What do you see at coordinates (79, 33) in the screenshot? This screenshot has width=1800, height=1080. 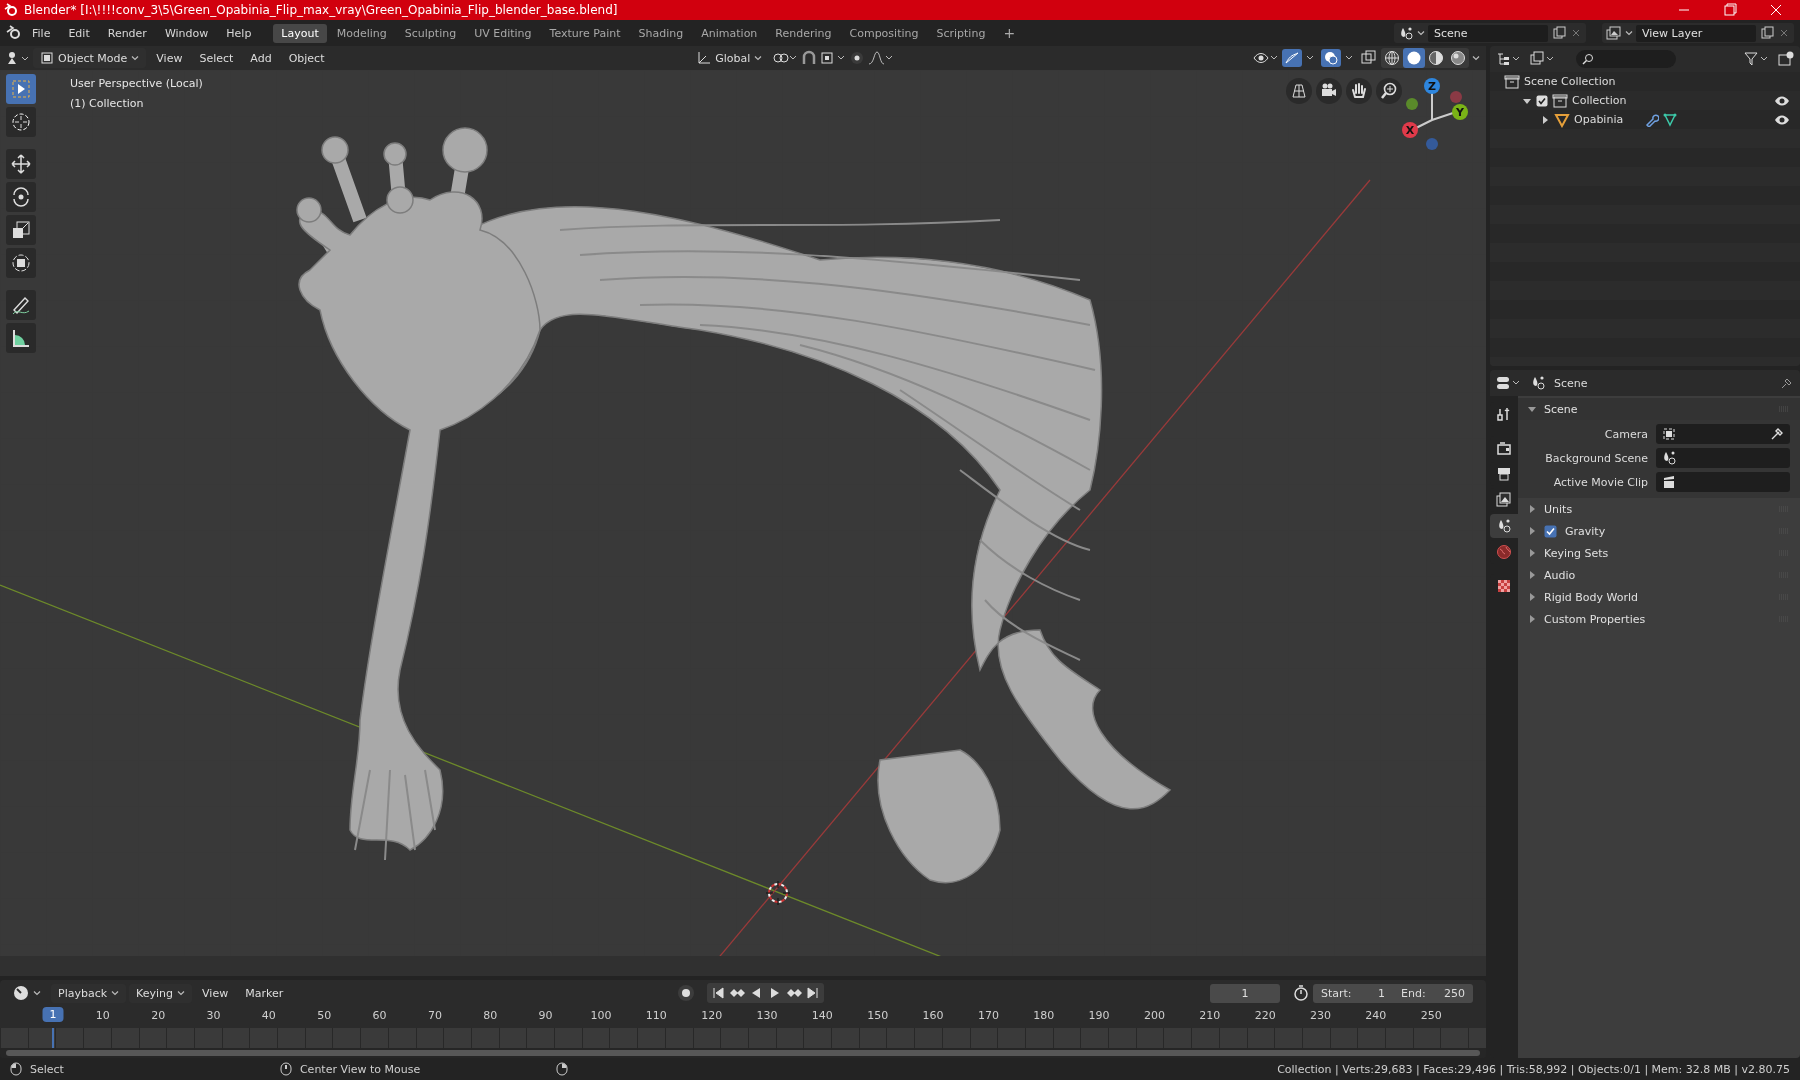 I see `menu-item: Edit` at bounding box center [79, 33].